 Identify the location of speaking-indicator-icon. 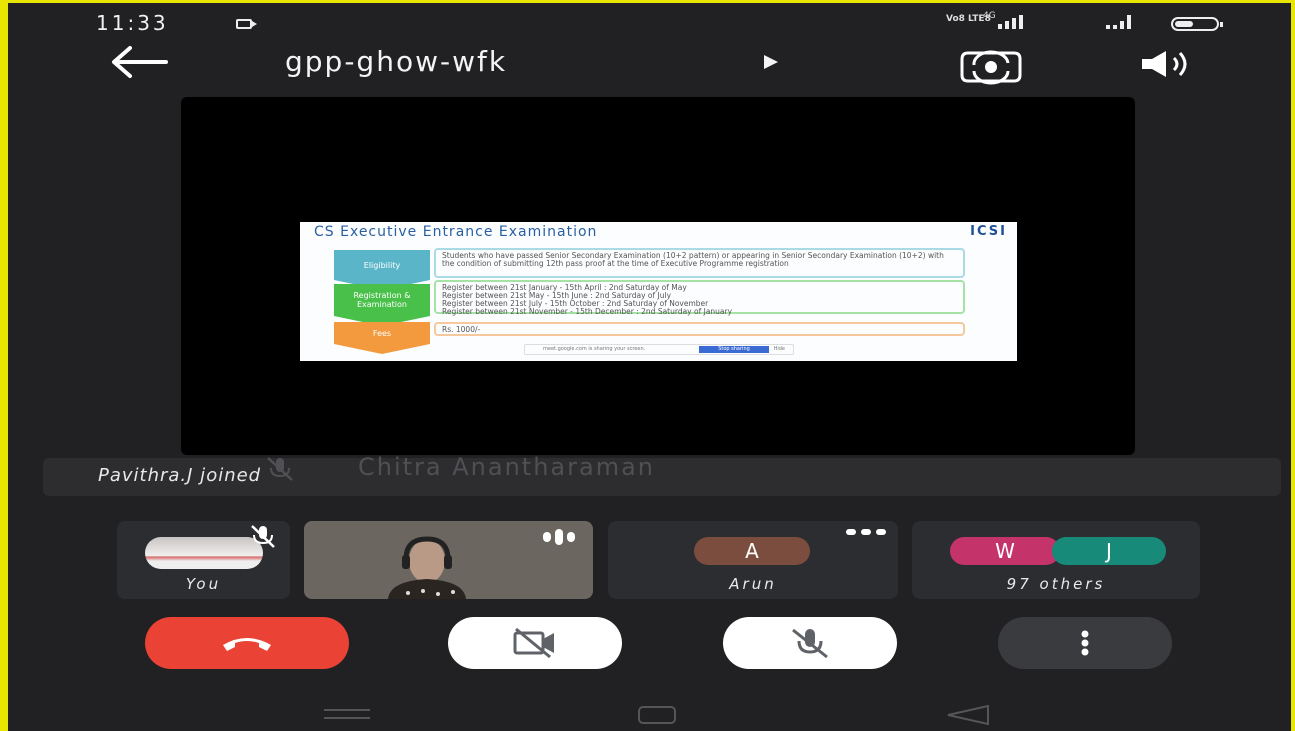
(559, 537).